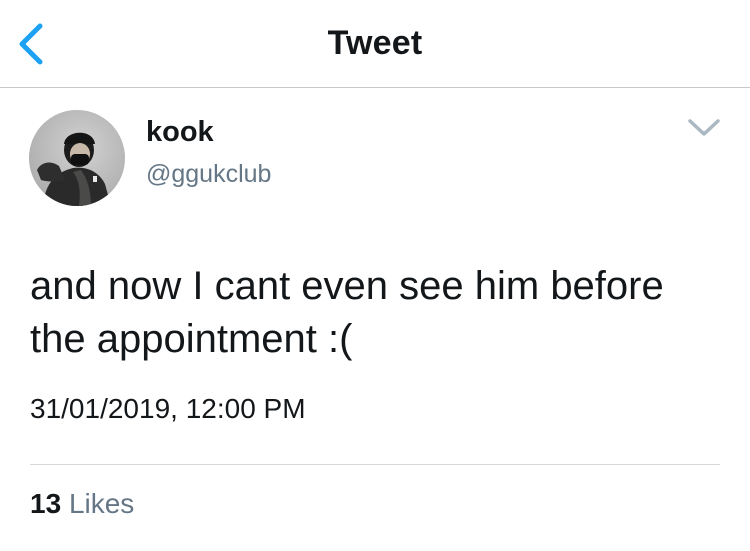 This screenshot has height=551, width=750. What do you see at coordinates (168, 408) in the screenshot?
I see `tweet-timestamp: 31/01/2019, 12:00 PM` at bounding box center [168, 408].